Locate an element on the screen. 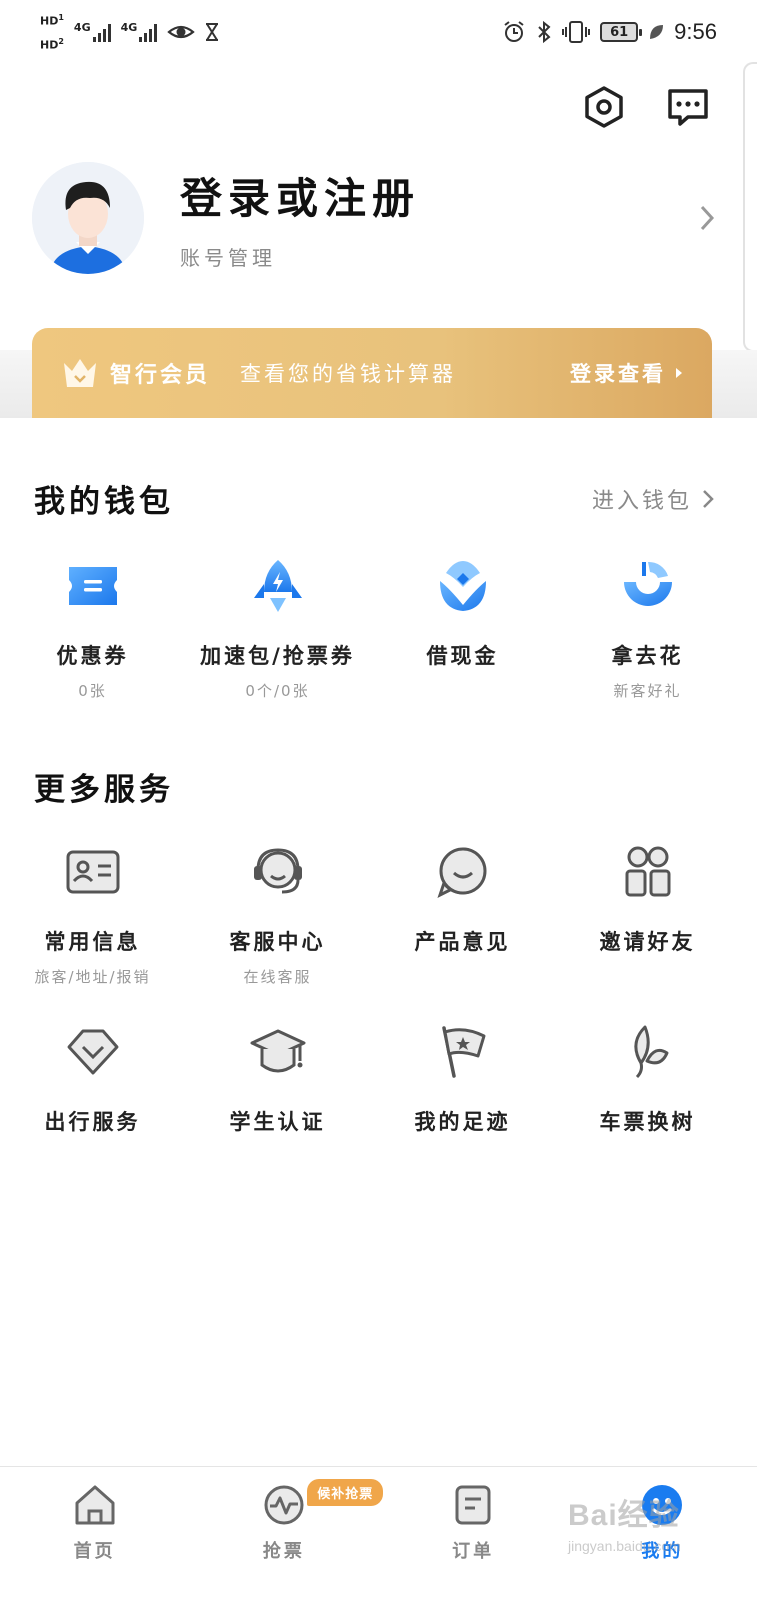 The image size is (757, 1600). order-icon is located at coordinates (473, 1505).